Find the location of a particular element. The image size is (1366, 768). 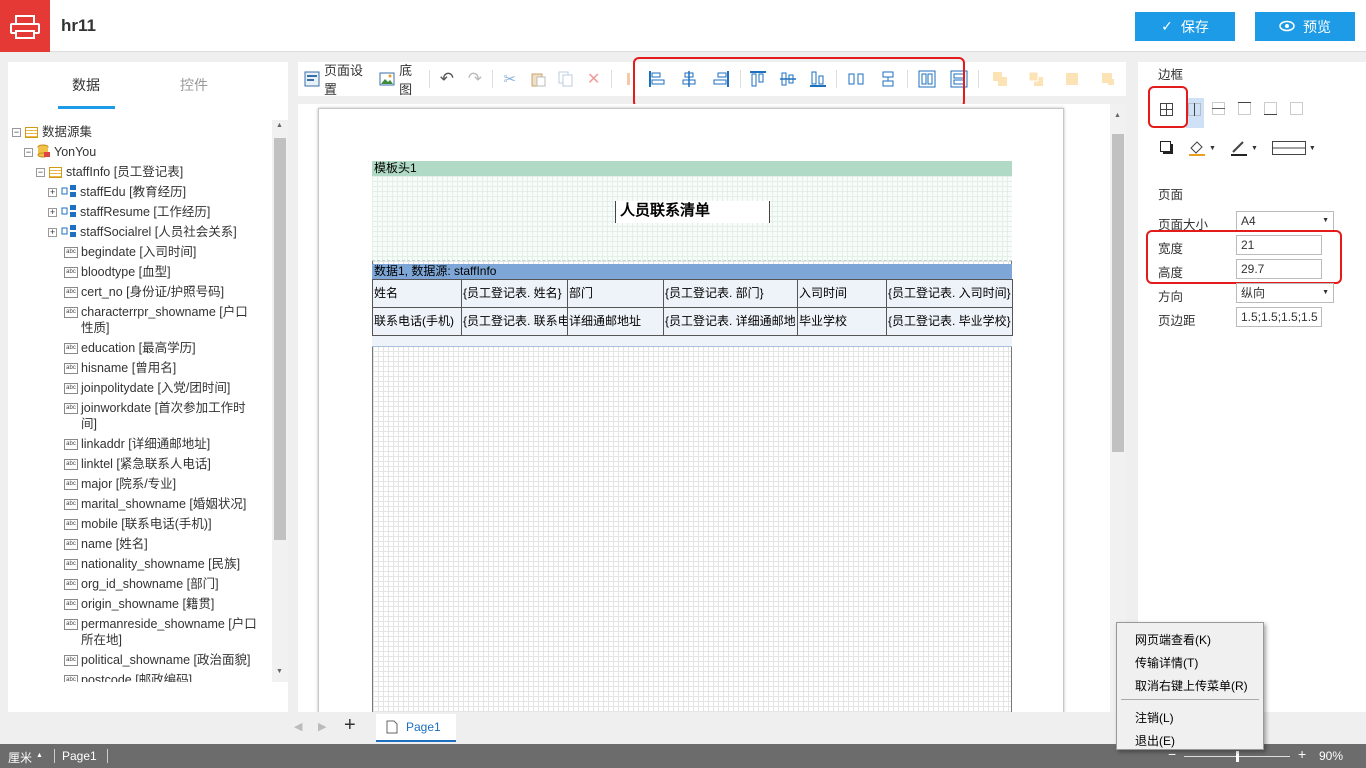

page-tab-page1: Page1 is located at coordinates (416, 728).